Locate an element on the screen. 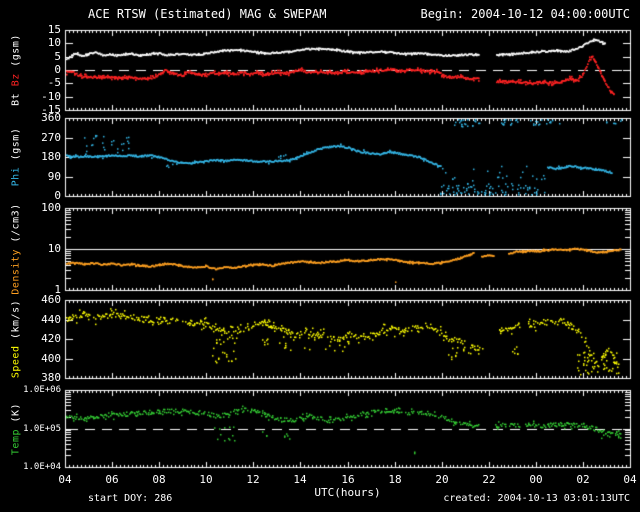 The image size is (640, 512). x-tick-label: 18 is located at coordinates (395, 479).